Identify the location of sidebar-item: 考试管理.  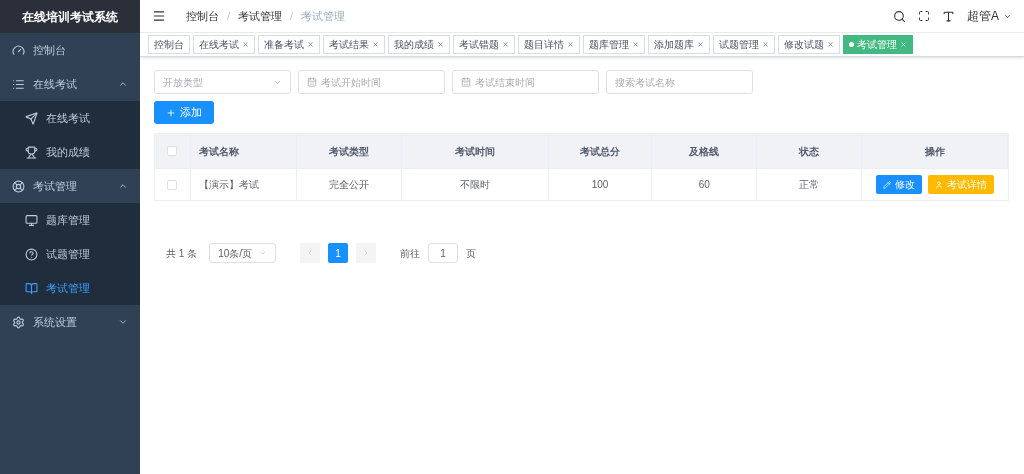
(70, 186).